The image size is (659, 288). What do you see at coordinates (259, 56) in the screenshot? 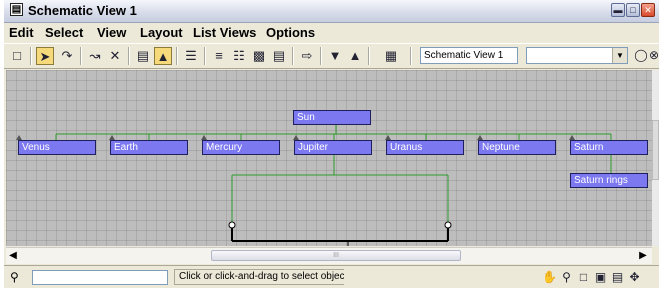
I see `free-all-icon: ▩` at bounding box center [259, 56].